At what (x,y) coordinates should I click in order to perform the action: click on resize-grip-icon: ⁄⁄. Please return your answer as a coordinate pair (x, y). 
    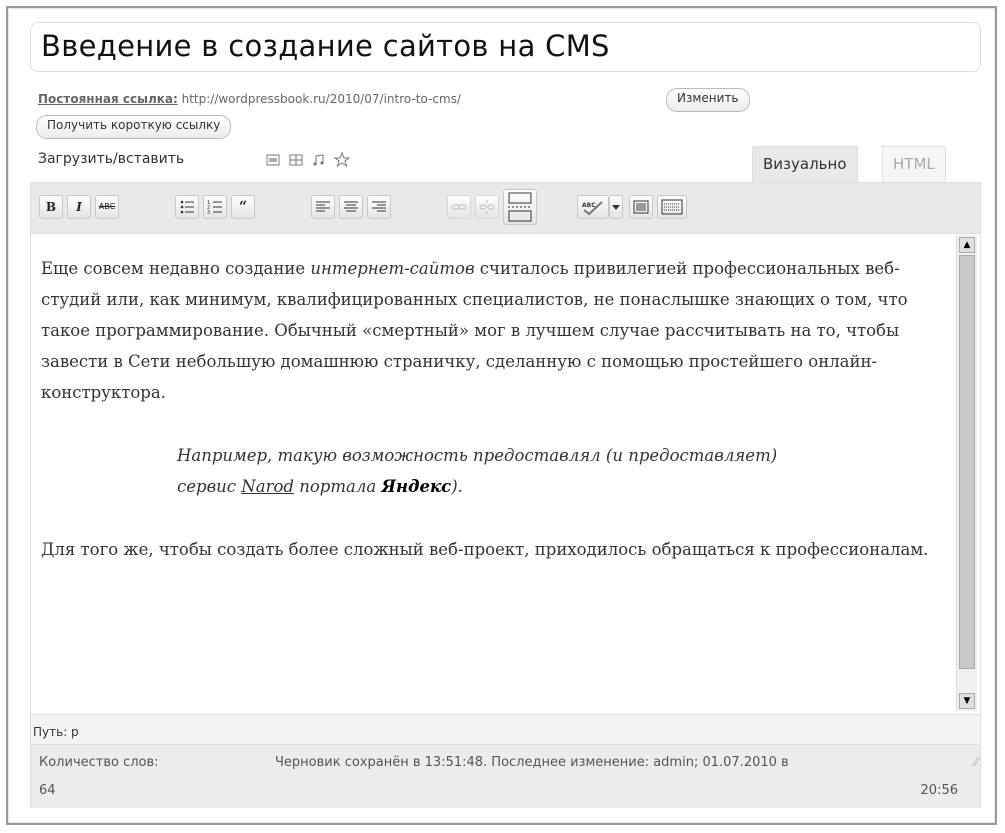
    Looking at the image, I should click on (976, 762).